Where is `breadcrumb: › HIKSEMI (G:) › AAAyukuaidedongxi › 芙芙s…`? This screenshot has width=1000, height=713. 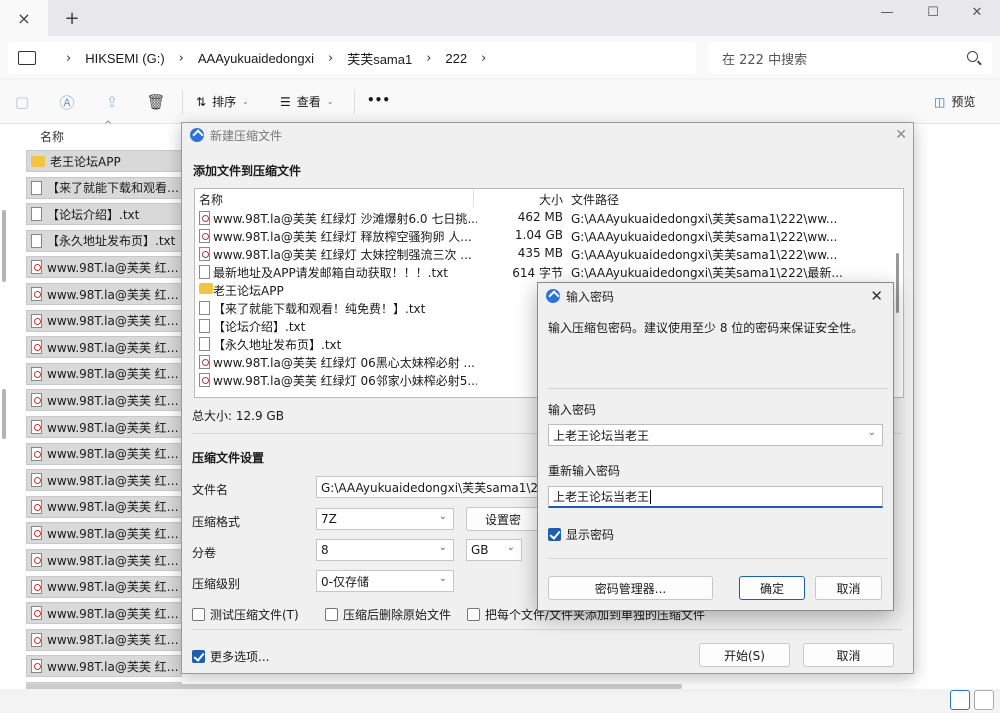 breadcrumb: › HIKSEMI (G:) › AAAyukuaidedongxi › 芙芙s… is located at coordinates (352, 58).